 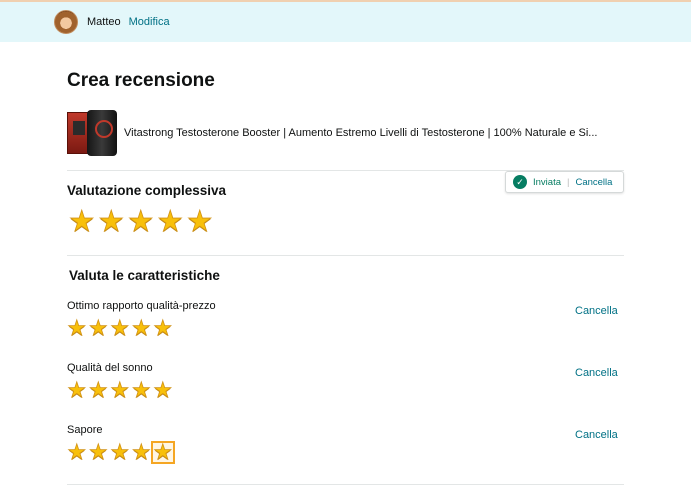 I want to click on feature-star-rating-sleep: ★ ★ ★ ★ ★, so click(x=120, y=391).